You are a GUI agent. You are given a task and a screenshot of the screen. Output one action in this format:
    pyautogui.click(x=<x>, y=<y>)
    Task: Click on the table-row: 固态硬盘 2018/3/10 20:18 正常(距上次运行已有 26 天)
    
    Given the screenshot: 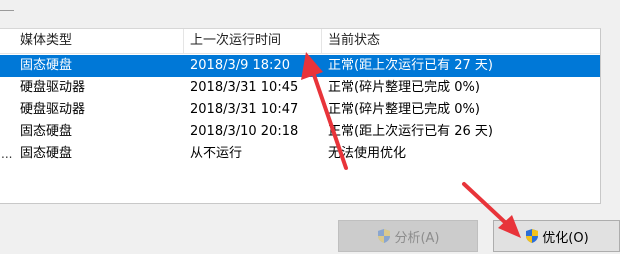 What is the action you would take?
    pyautogui.click(x=300, y=132)
    